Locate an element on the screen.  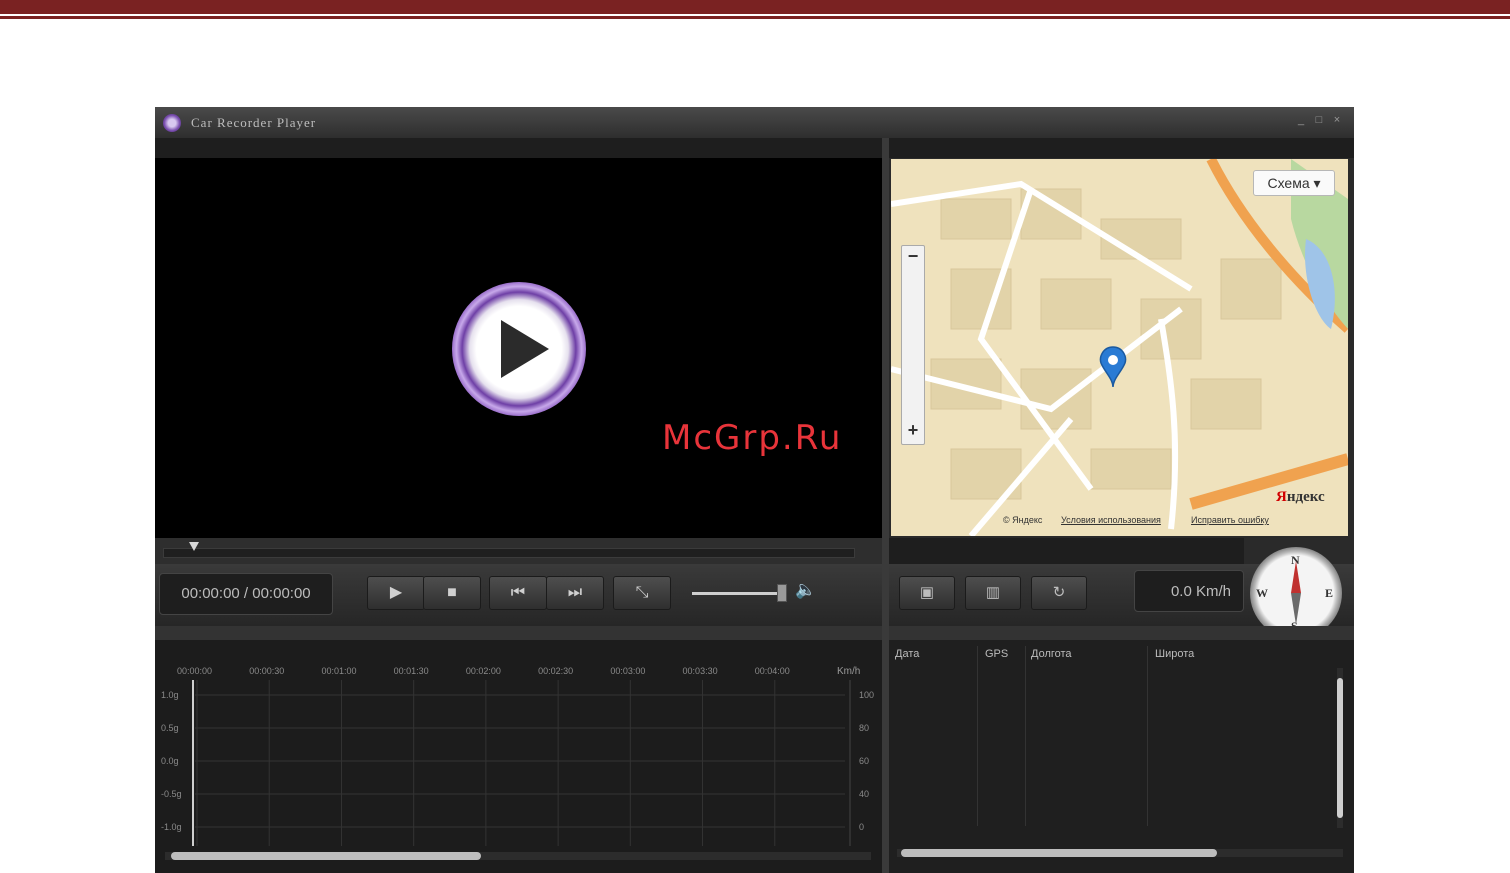
chart-time-tick: 00:00:00 is located at coordinates (194, 671).